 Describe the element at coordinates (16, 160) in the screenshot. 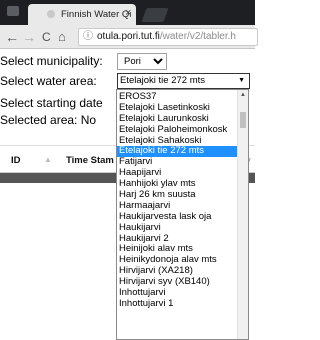

I see `column-header-id: ID` at that location.